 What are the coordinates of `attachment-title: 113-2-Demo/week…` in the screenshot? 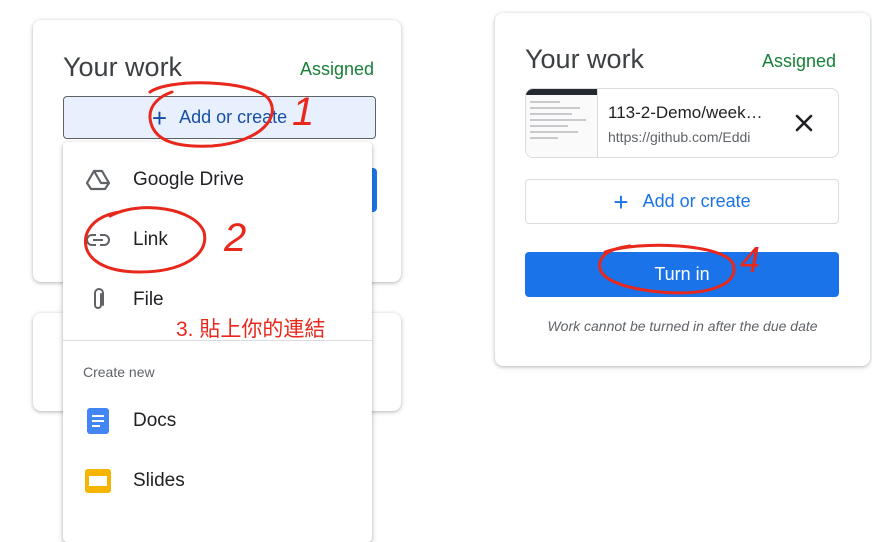 It's located at (685, 112).